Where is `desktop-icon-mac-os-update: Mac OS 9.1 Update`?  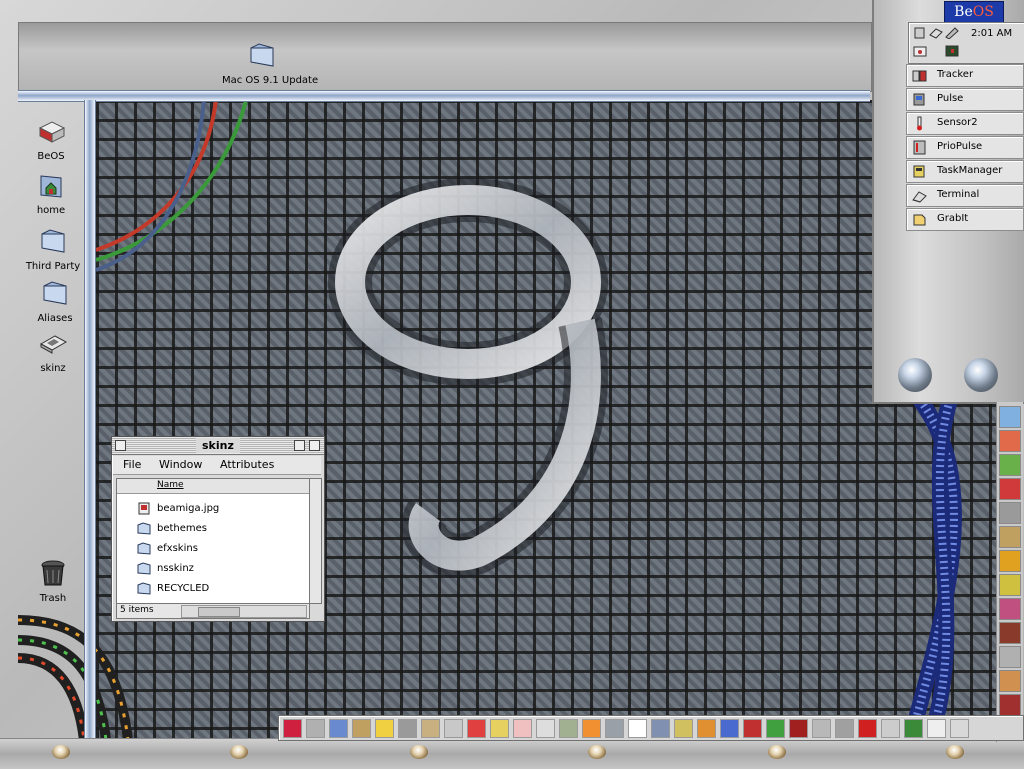 desktop-icon-mac-os-update: Mac OS 9.1 Update is located at coordinates (270, 63).